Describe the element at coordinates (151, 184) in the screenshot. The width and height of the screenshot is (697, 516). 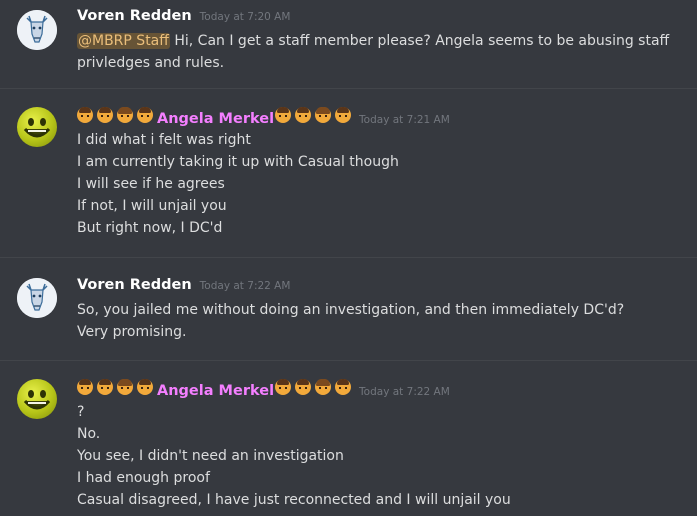
I see `message-line: I will see if he agrees` at that location.